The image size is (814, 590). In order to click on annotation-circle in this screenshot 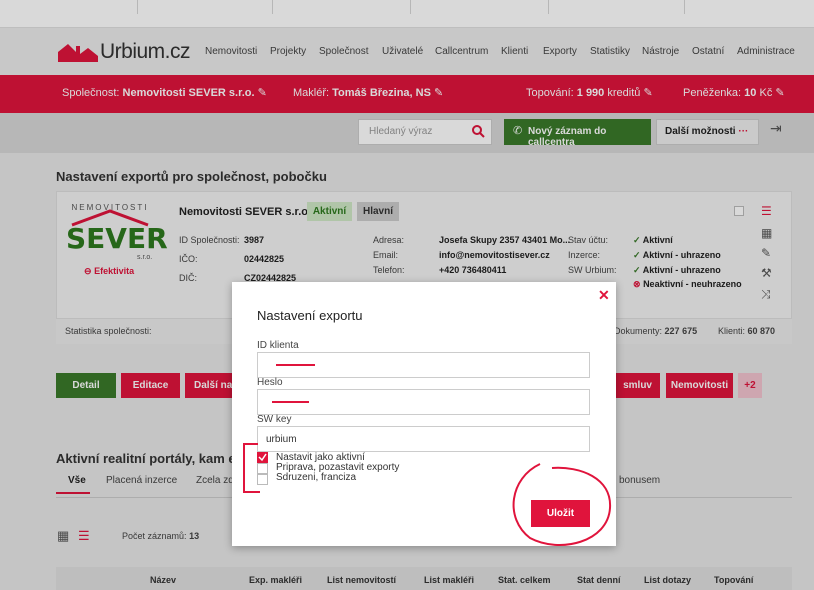, I will do `click(562, 504)`.